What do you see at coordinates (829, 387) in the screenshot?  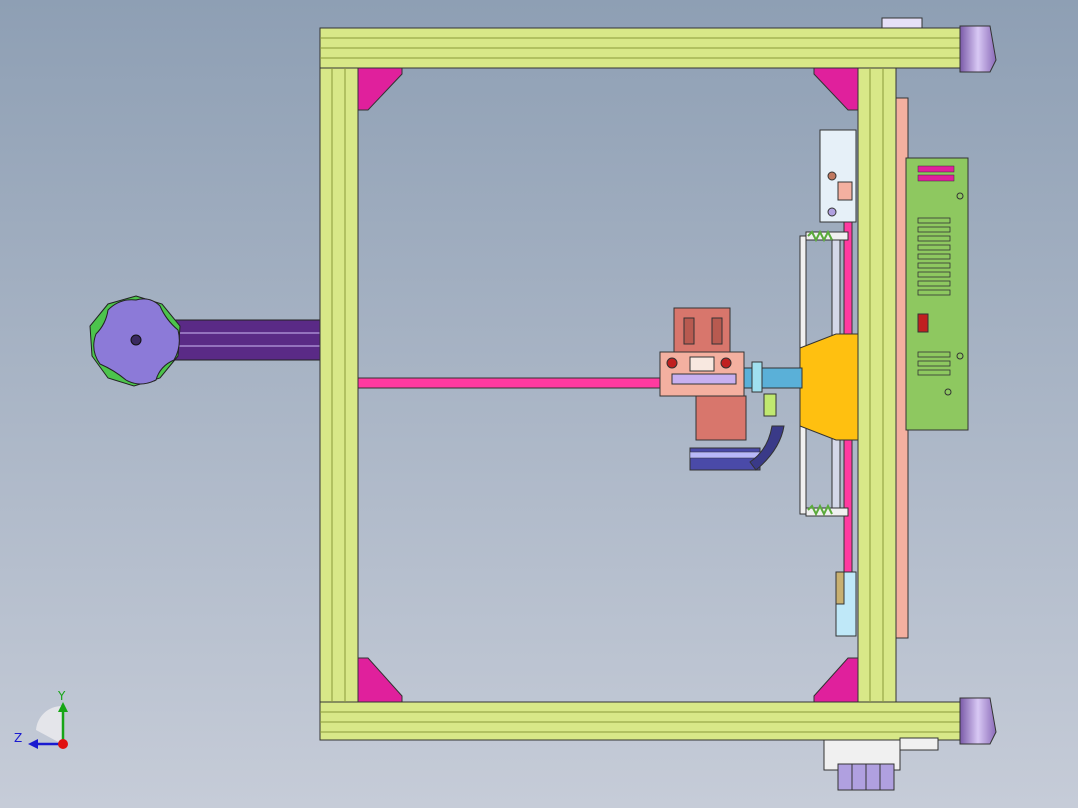 I see `slider-carriage` at bounding box center [829, 387].